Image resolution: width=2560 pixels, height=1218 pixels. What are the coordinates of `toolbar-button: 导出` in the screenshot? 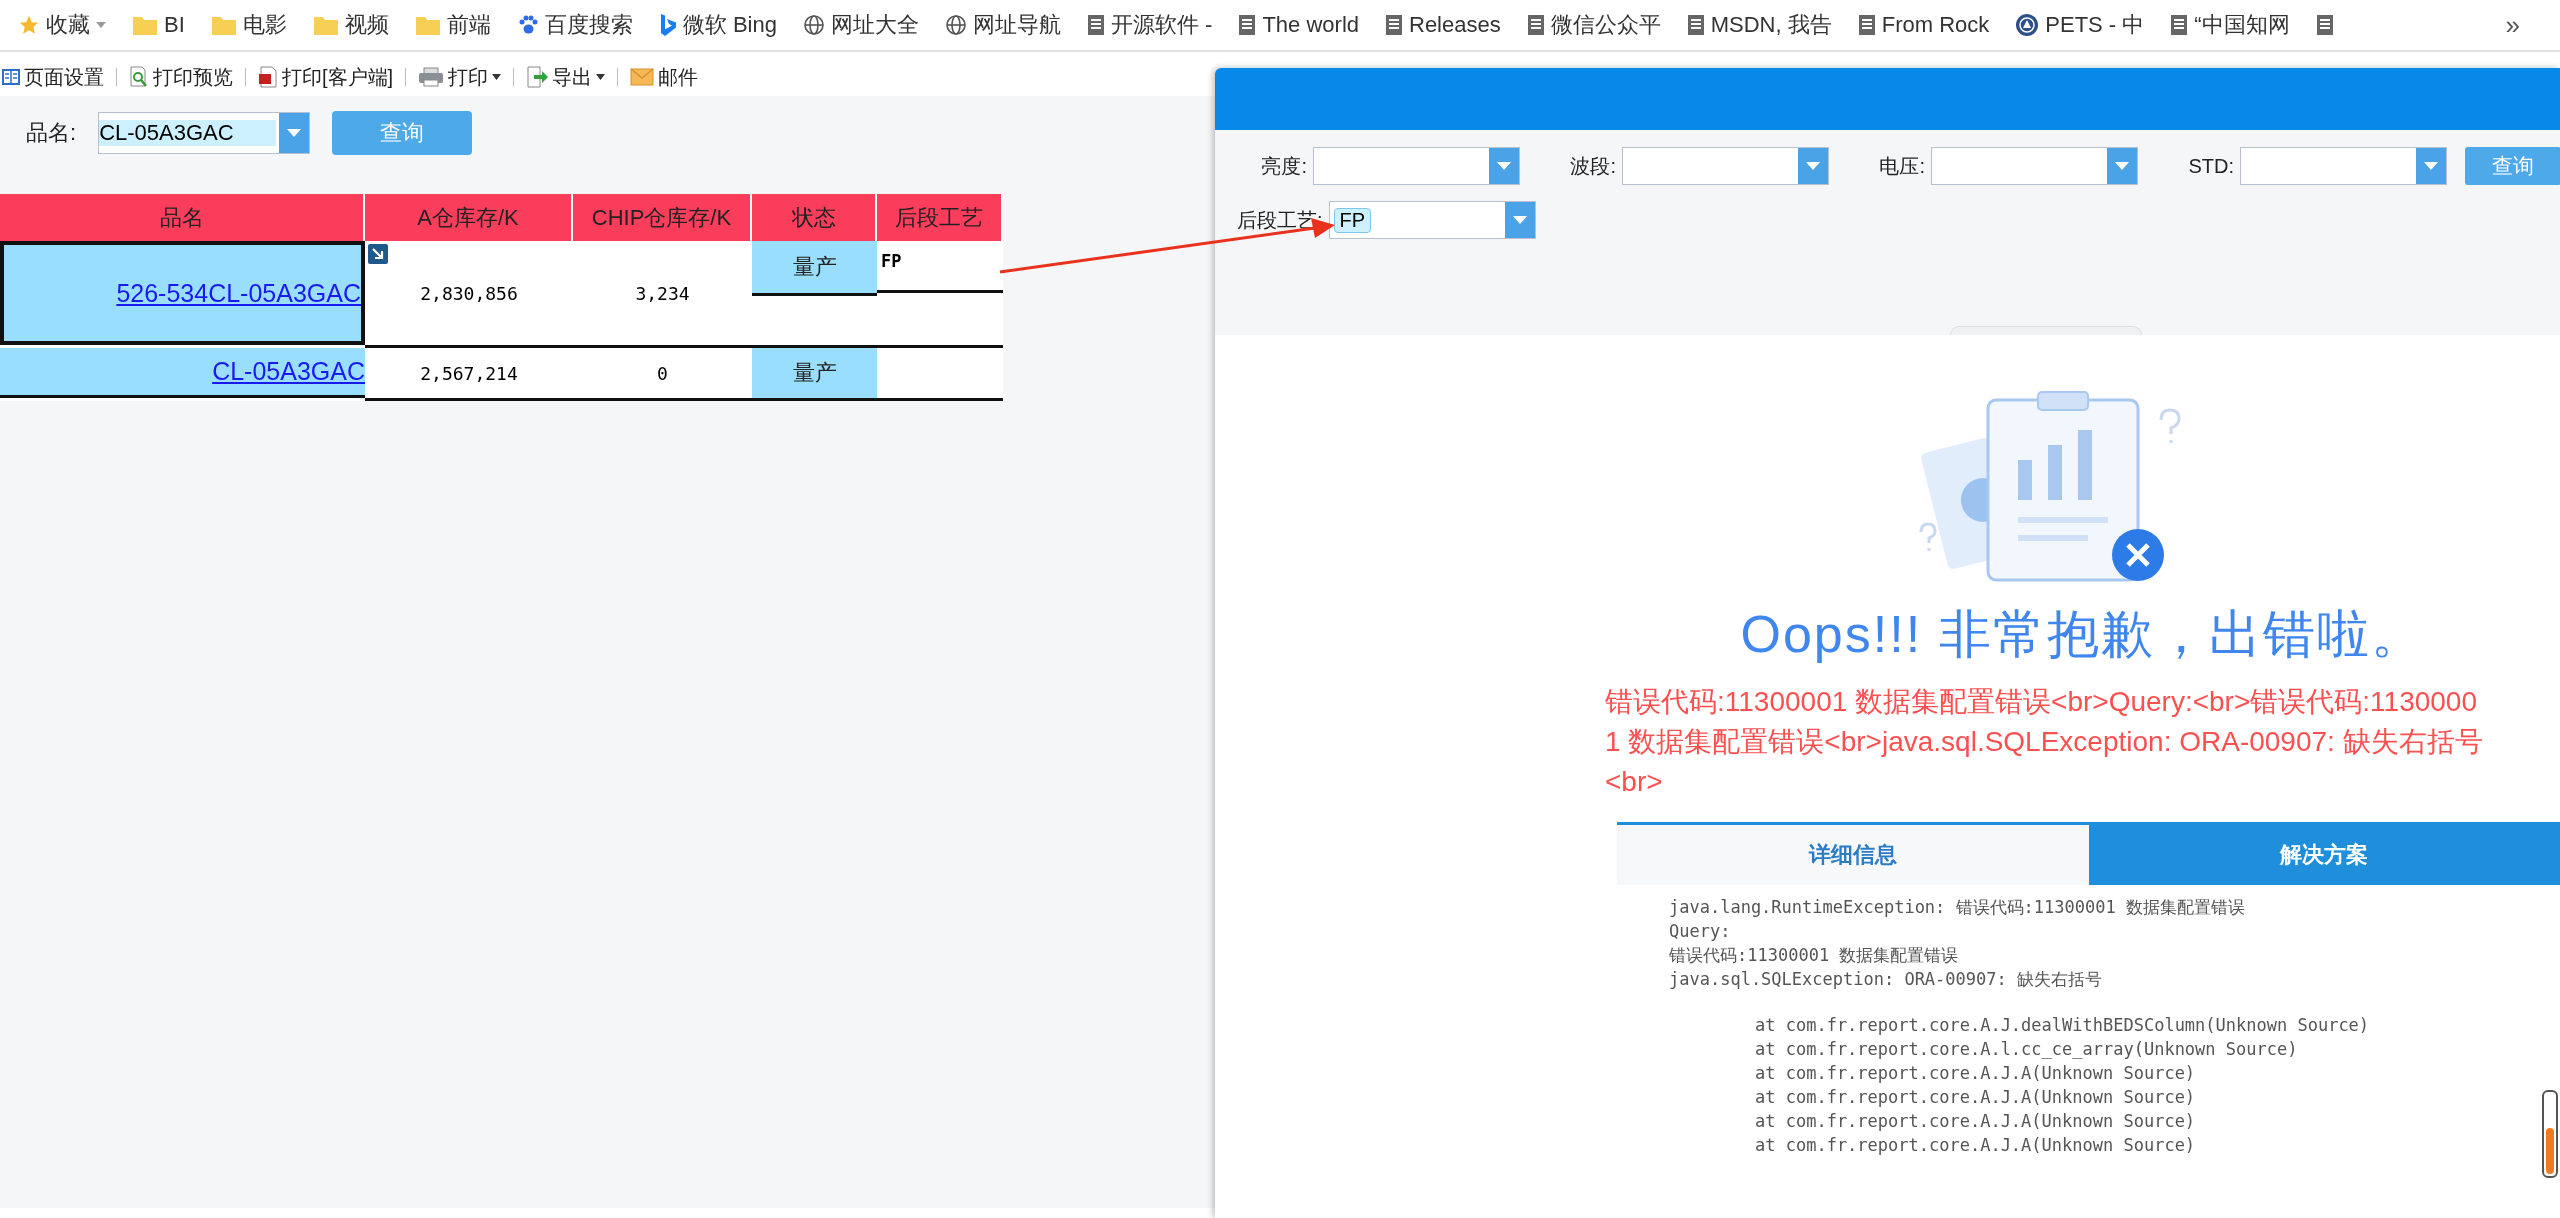 It's located at (566, 77).